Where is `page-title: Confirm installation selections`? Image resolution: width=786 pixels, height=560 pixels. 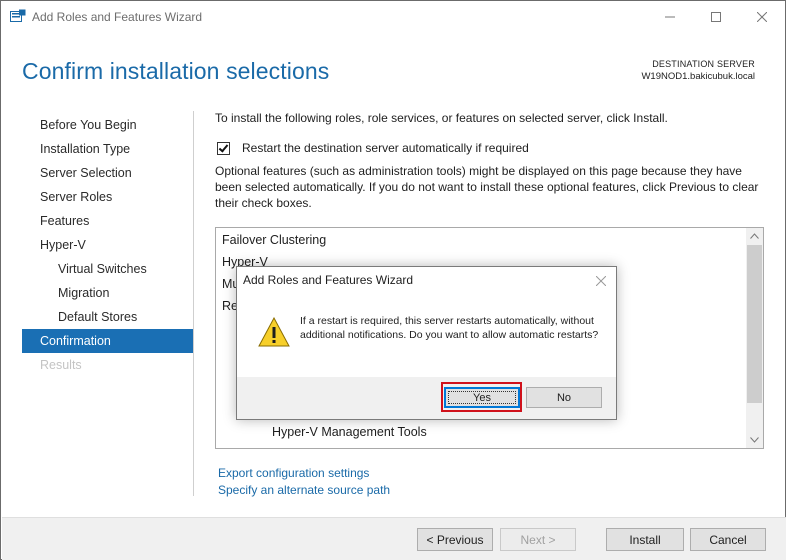 page-title: Confirm installation selections is located at coordinates (176, 71).